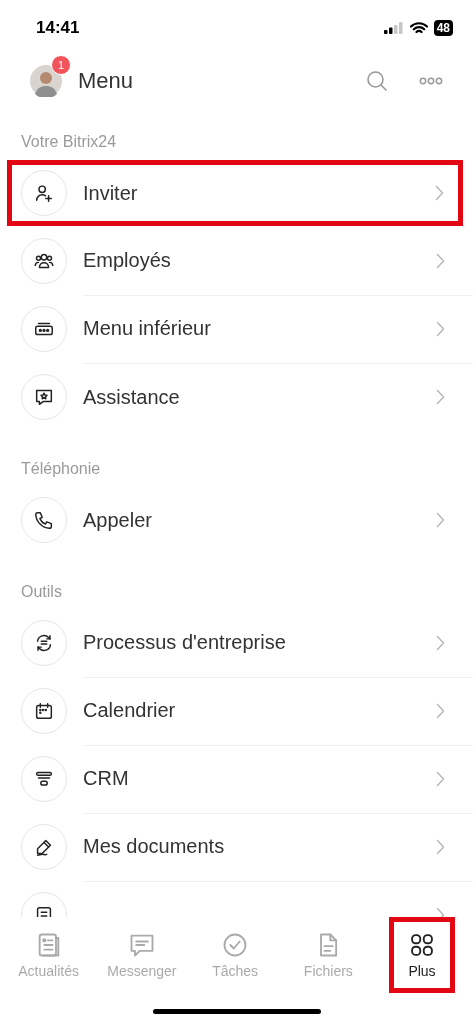 This screenshot has height=1024, width=473. What do you see at coordinates (236, 711) in the screenshot?
I see `menu-item: Calendrier` at bounding box center [236, 711].